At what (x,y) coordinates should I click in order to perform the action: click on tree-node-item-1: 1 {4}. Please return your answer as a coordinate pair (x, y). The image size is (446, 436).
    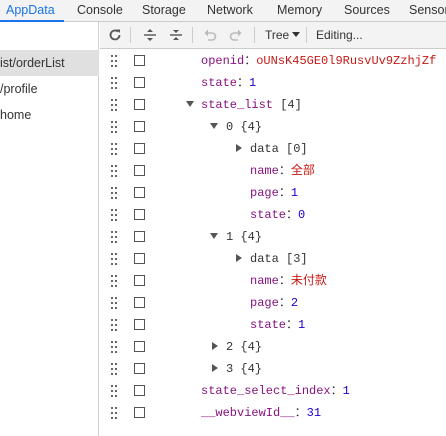
    Looking at the image, I should click on (244, 237).